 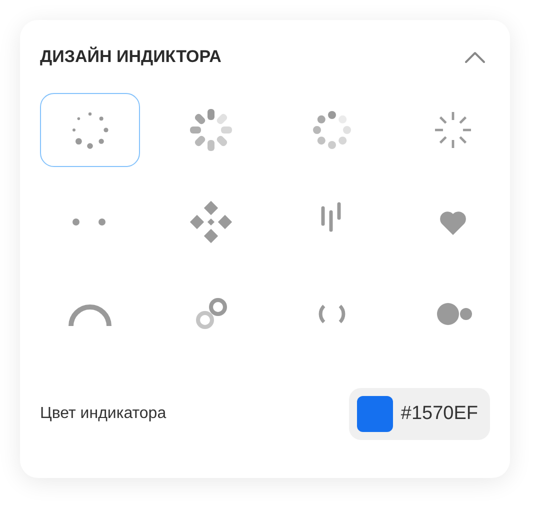 I want to click on color-picker: #1570EF, so click(x=419, y=414).